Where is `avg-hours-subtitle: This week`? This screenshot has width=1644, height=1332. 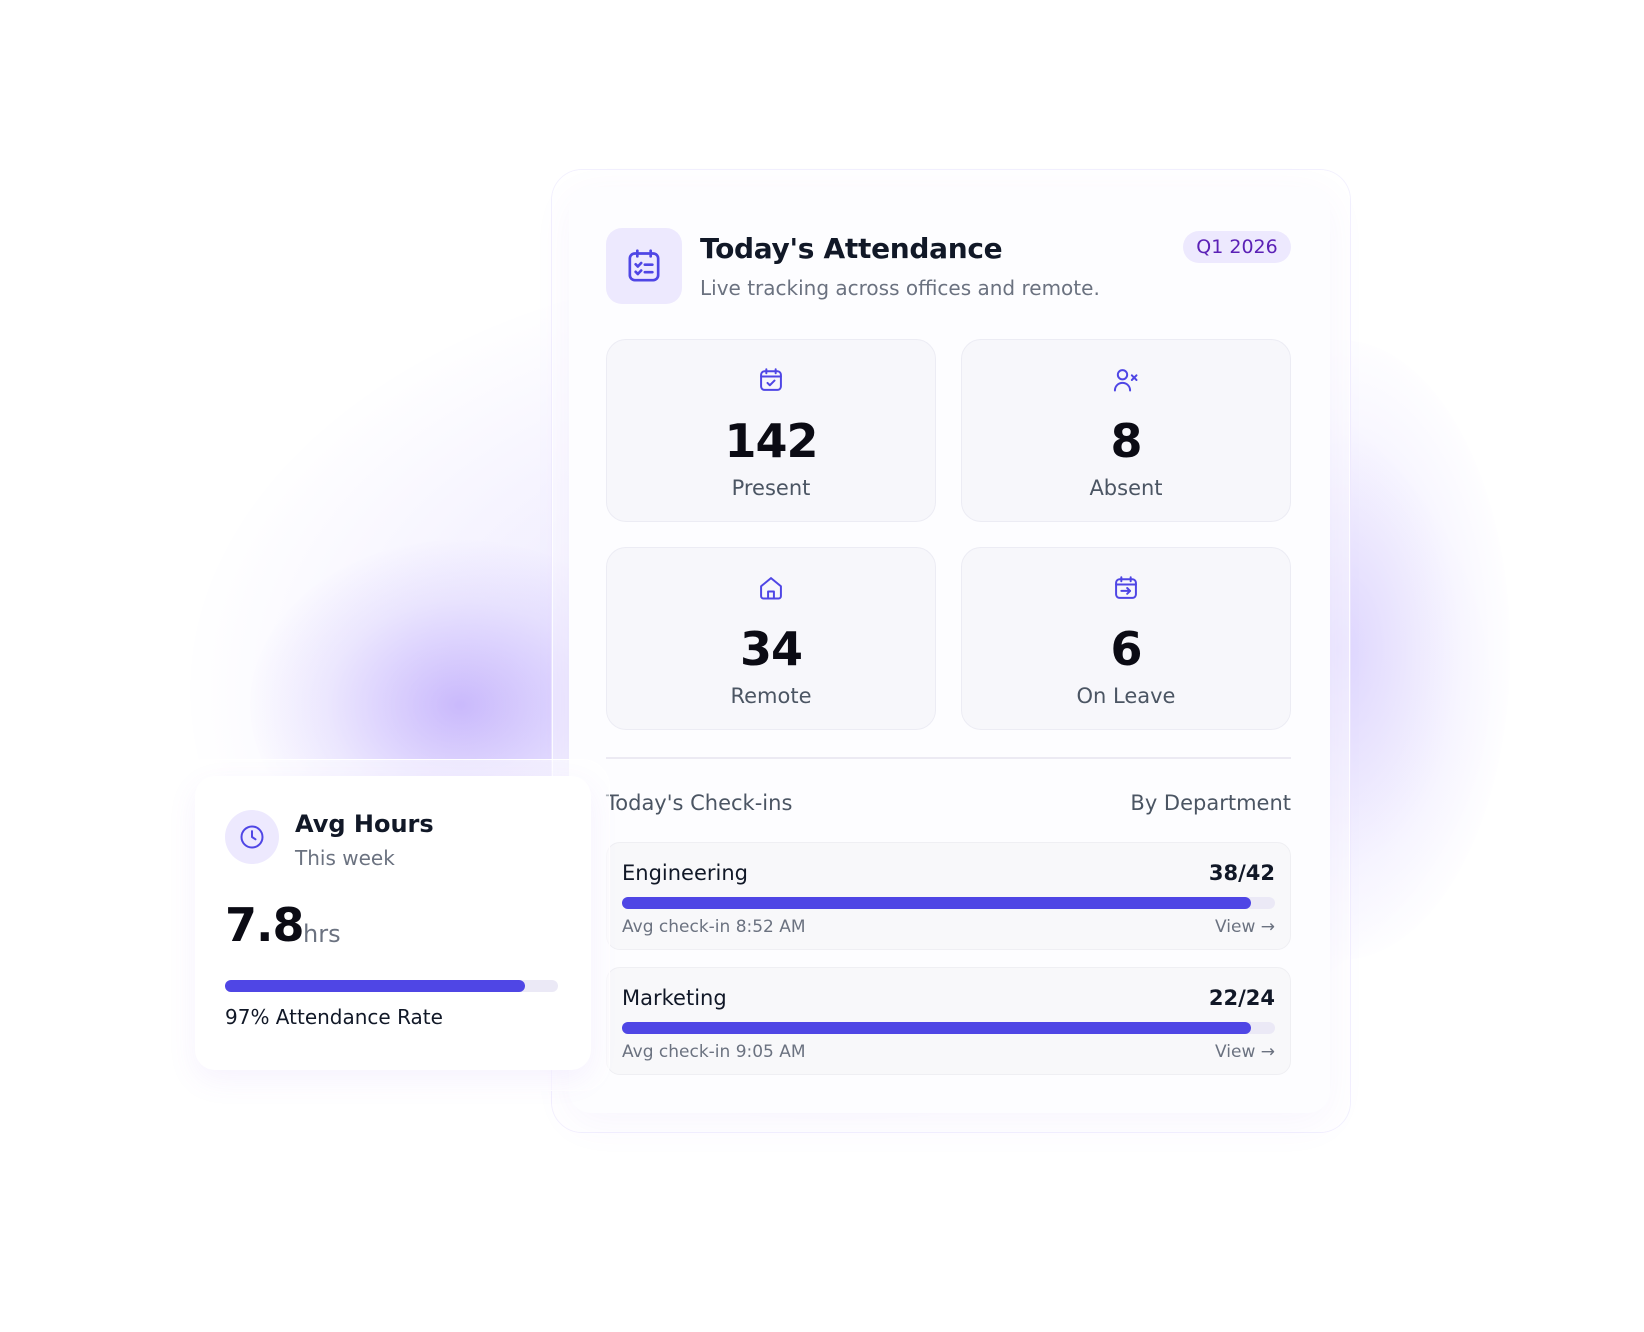 avg-hours-subtitle: This week is located at coordinates (345, 858).